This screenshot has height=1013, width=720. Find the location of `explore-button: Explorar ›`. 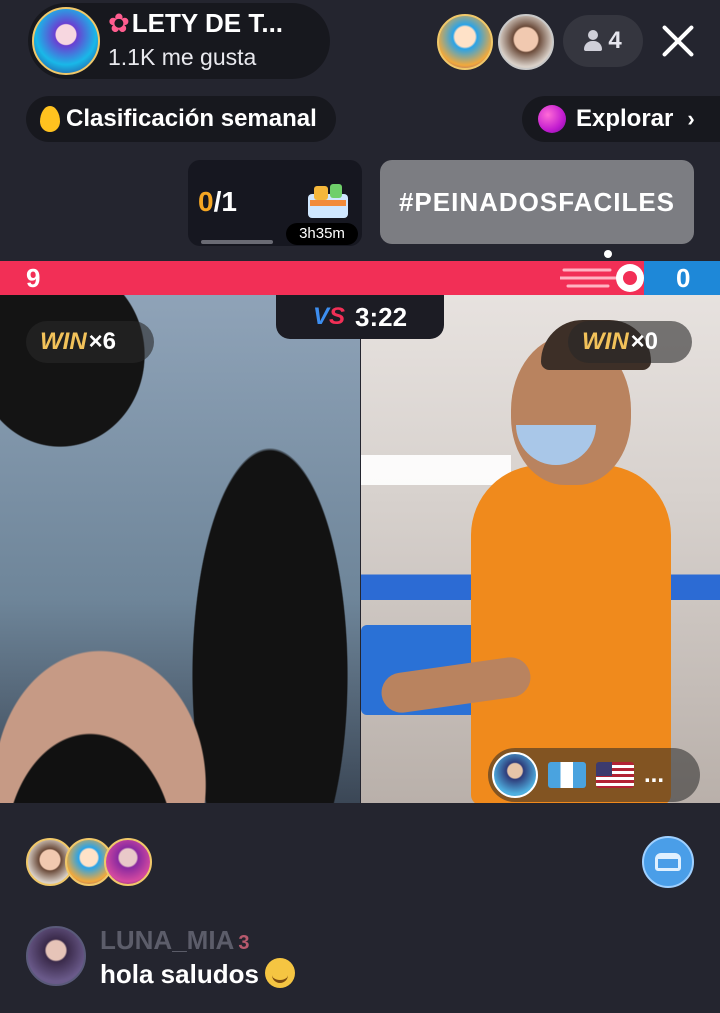

explore-button: Explorar › is located at coordinates (621, 119).